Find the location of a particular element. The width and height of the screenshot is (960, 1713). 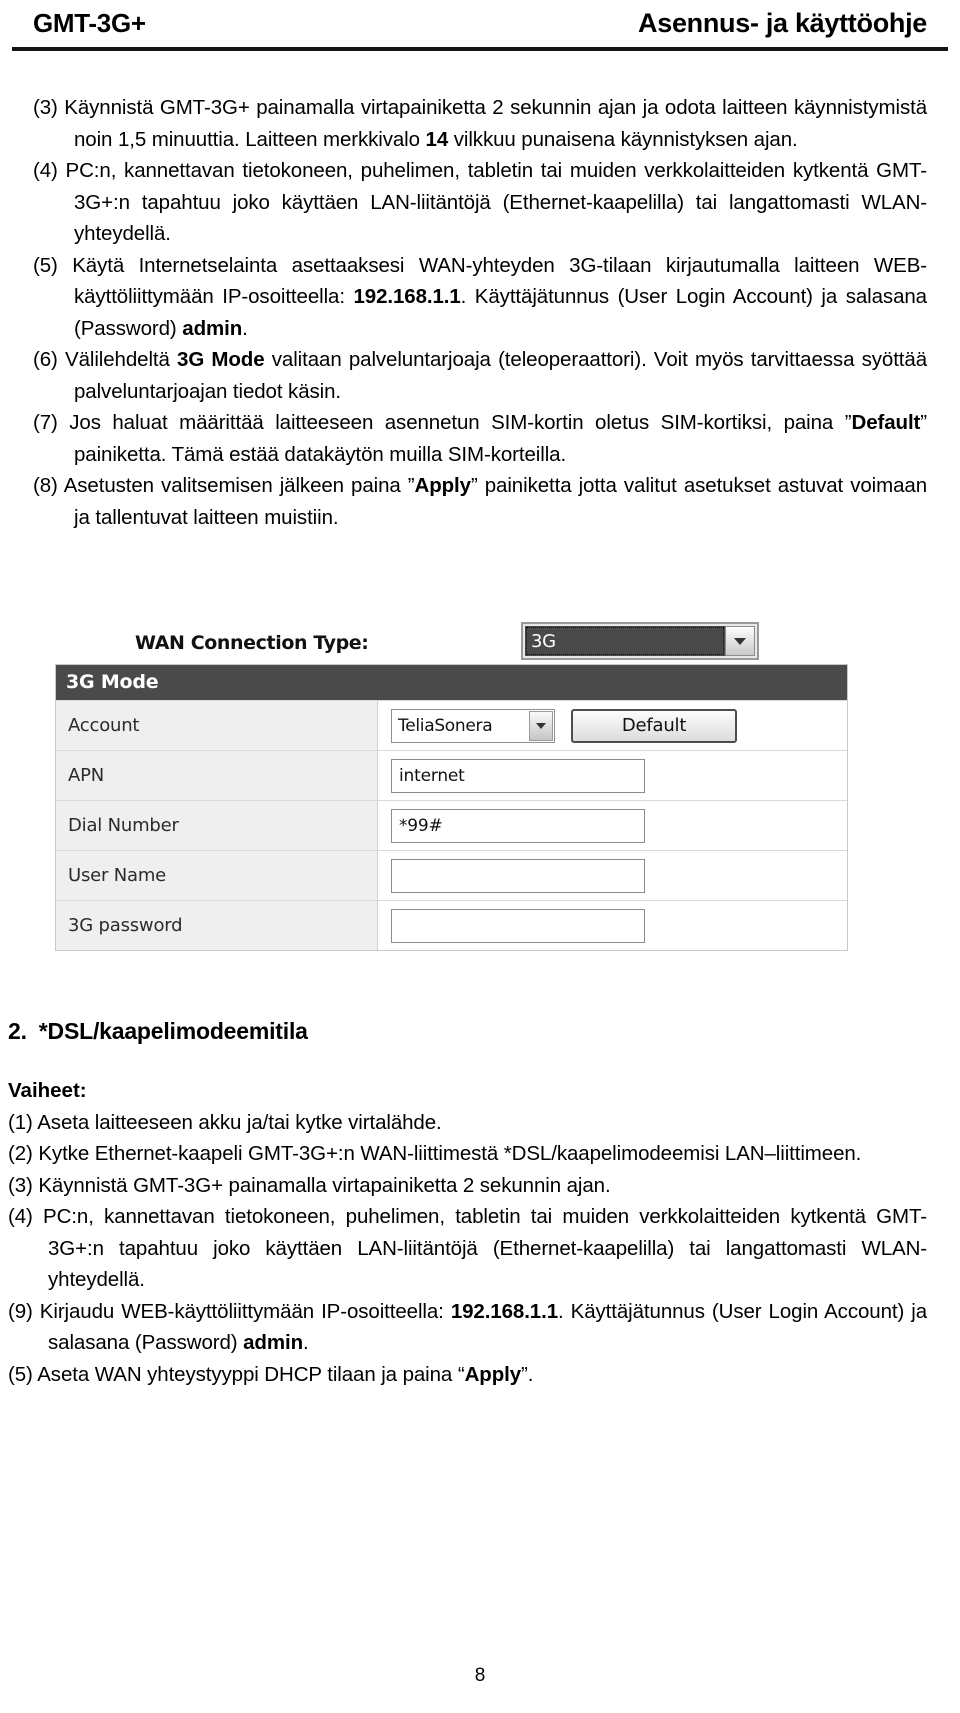

step-text-emphasis: 3G Mode is located at coordinates (221, 359).